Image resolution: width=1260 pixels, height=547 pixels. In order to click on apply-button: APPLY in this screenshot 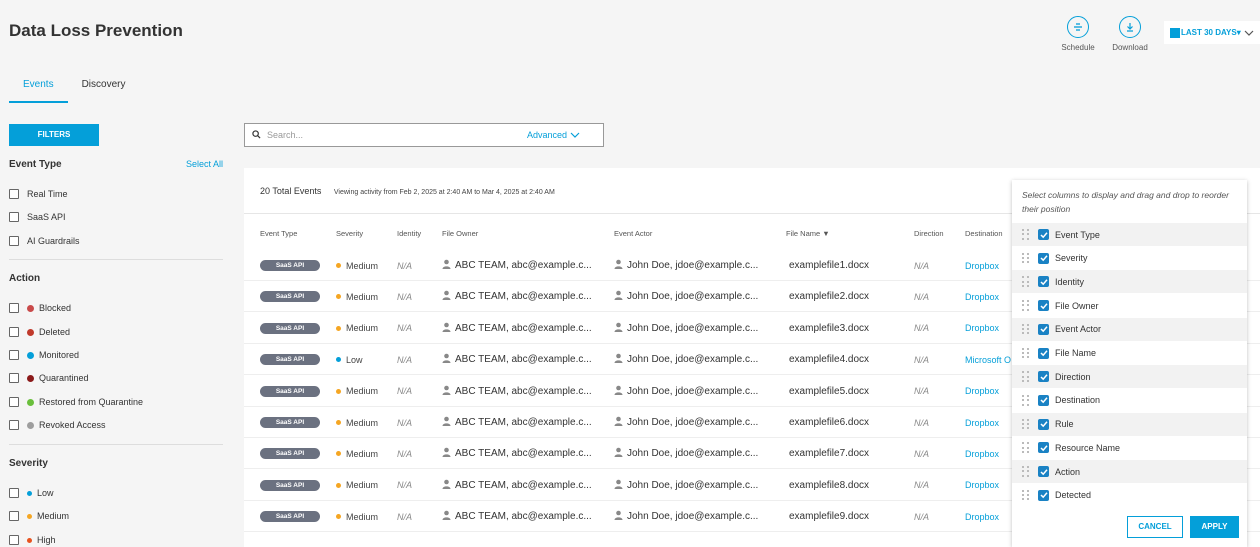, I will do `click(1214, 527)`.